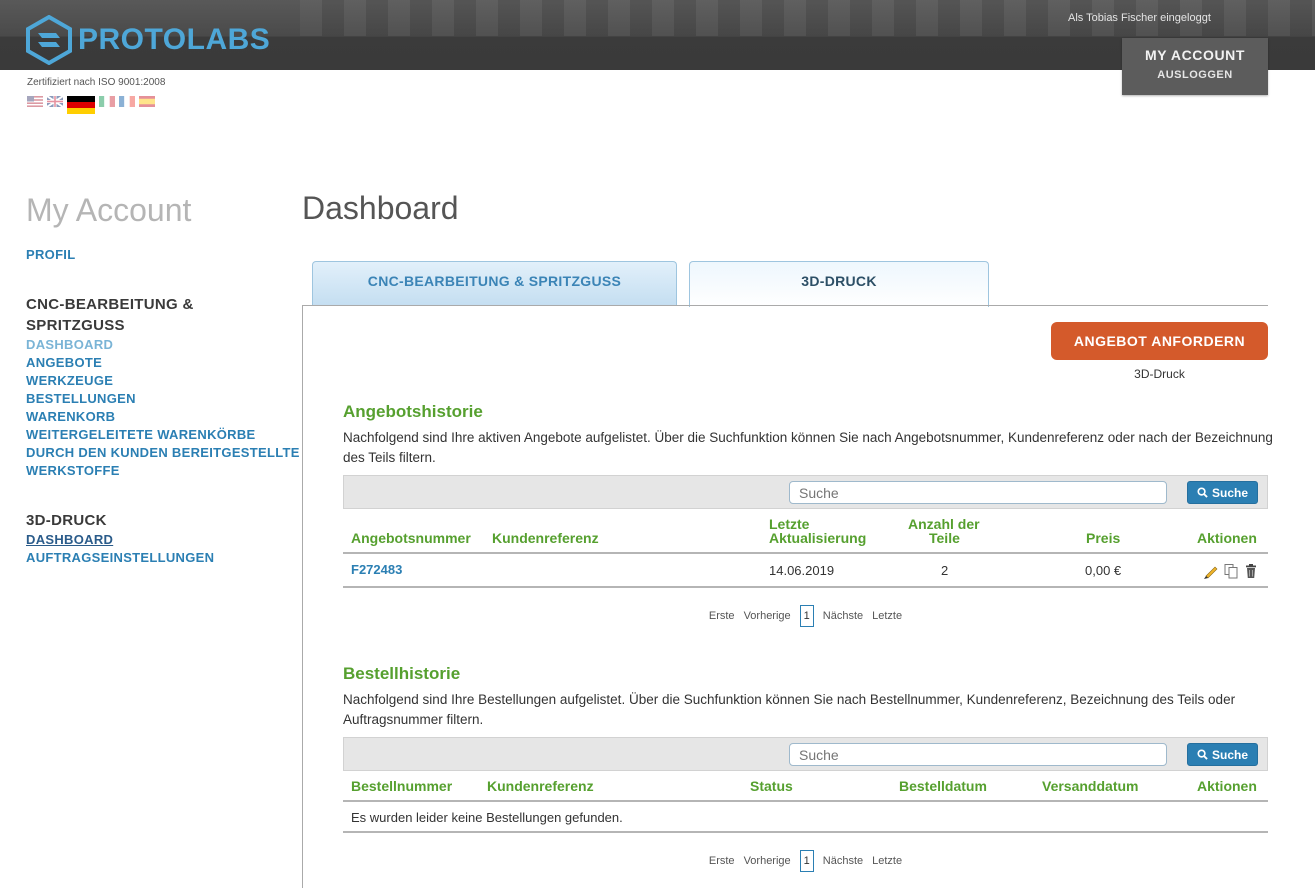 The width and height of the screenshot is (1315, 888). Describe the element at coordinates (1227, 786) in the screenshot. I see `col-order-aktionen: Aktionen` at that location.